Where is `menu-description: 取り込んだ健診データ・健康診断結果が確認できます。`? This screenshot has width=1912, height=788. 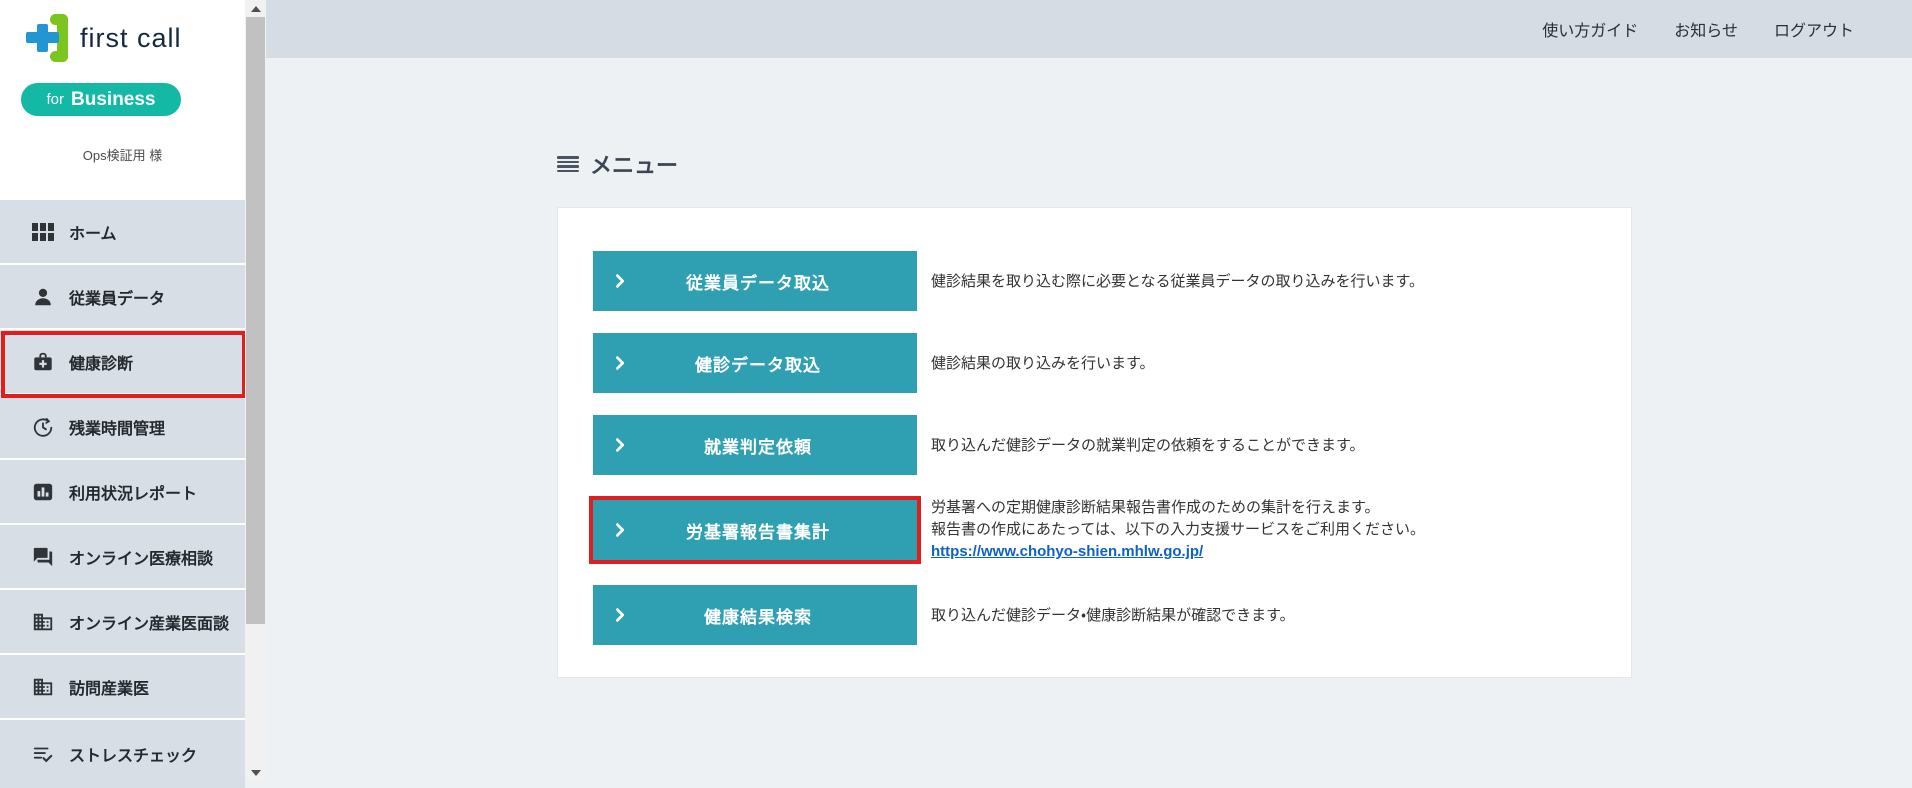 menu-description: 取り込んだ健診データ・健康診断結果が確認できます。 is located at coordinates (1113, 615).